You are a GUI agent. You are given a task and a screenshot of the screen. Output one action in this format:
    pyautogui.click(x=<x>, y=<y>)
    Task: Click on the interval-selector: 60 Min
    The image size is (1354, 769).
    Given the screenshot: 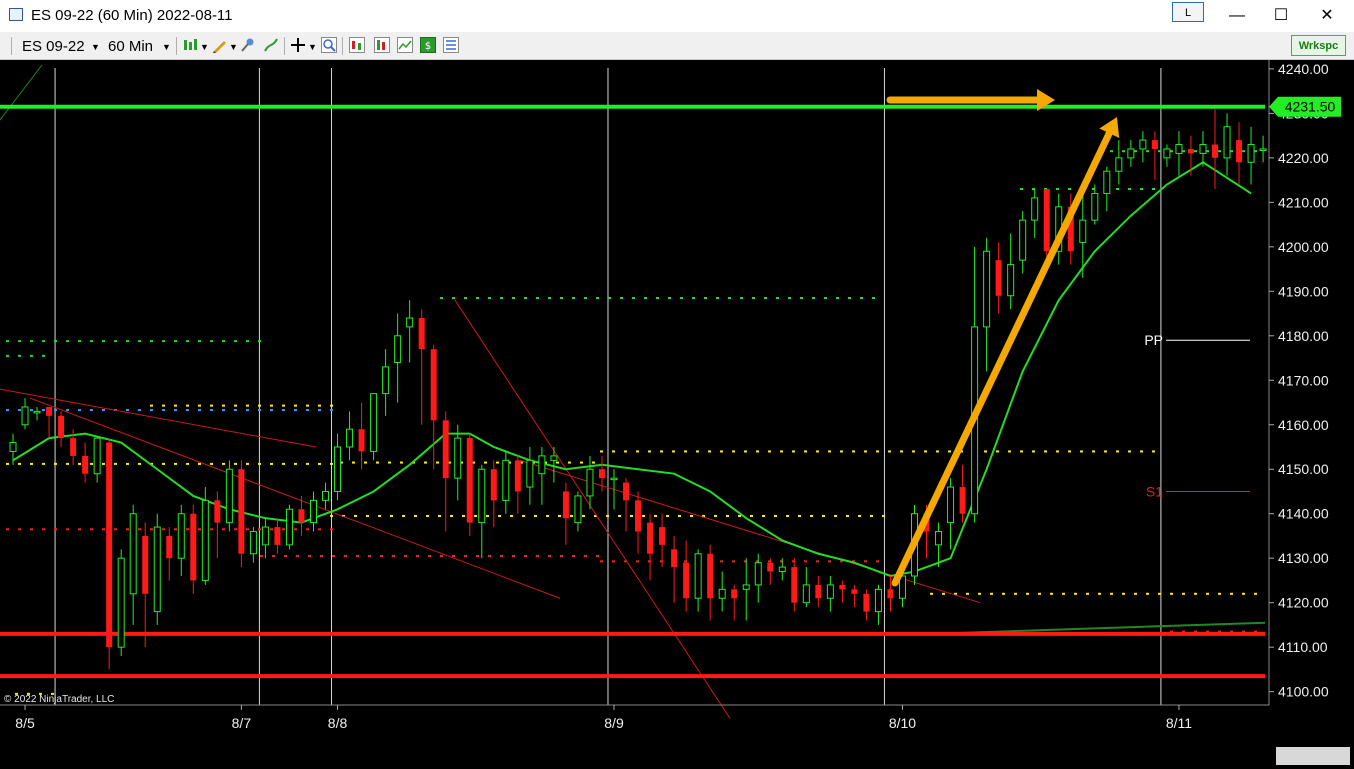 What is the action you would take?
    pyautogui.click(x=130, y=46)
    